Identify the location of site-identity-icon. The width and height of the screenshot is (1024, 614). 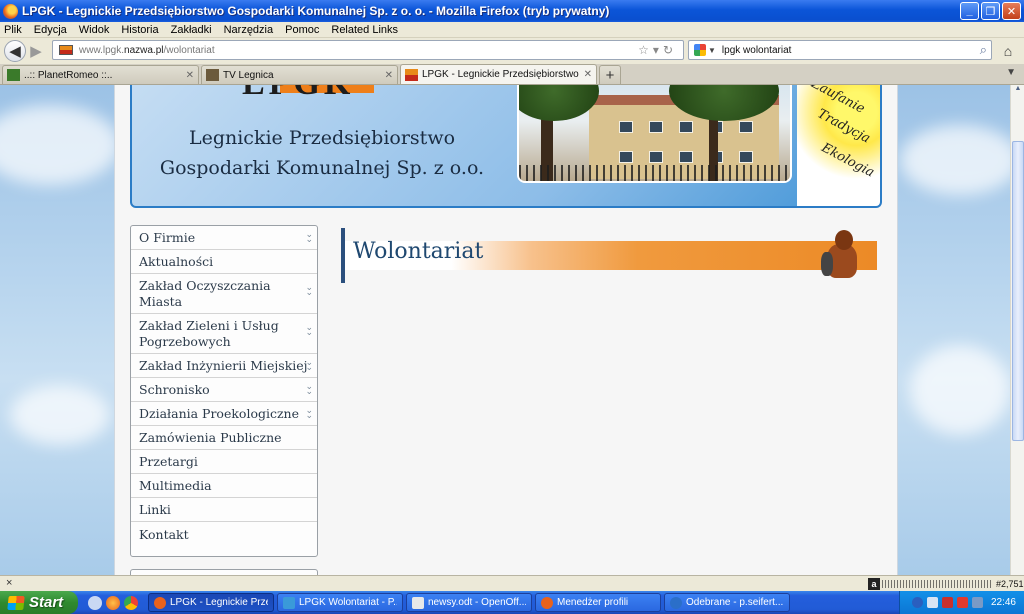
(66, 50).